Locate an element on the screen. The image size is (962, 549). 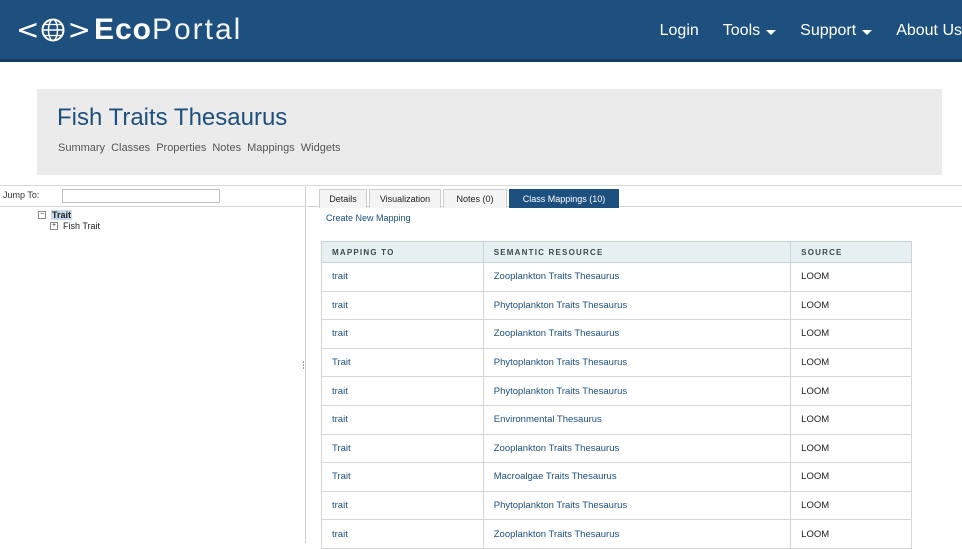
tree-node-trait: − Trait is located at coordinates (50, 214).